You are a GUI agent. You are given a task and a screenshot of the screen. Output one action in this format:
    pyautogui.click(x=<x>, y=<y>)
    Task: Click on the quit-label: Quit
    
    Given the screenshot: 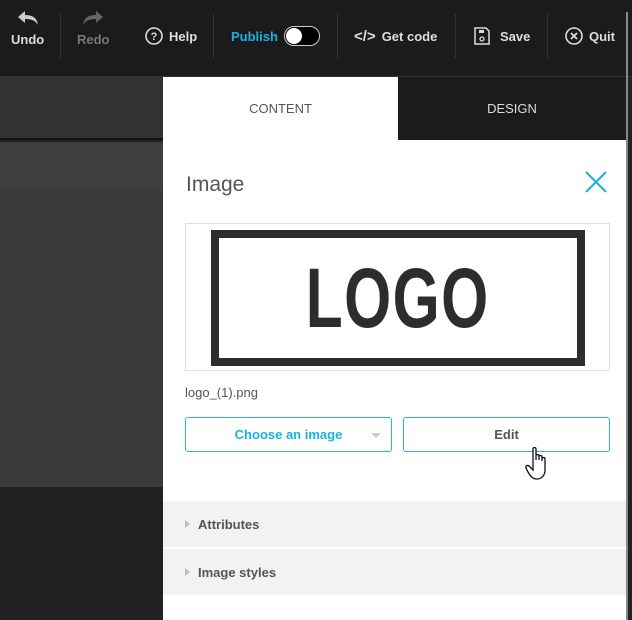 What is the action you would take?
    pyautogui.click(x=602, y=36)
    